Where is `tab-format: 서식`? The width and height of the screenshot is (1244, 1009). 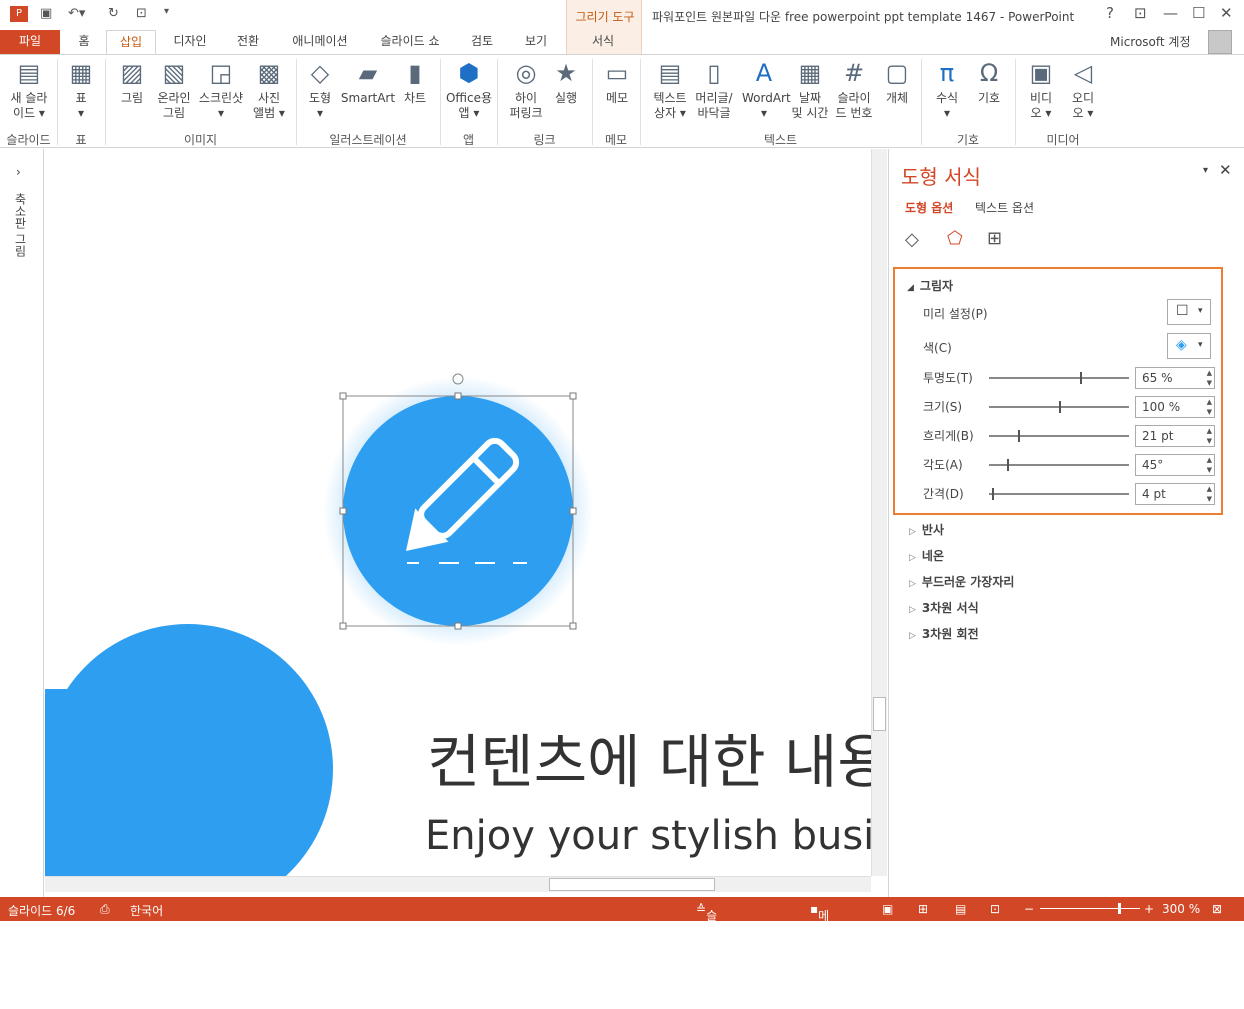
tab-format: 서식 is located at coordinates (603, 42).